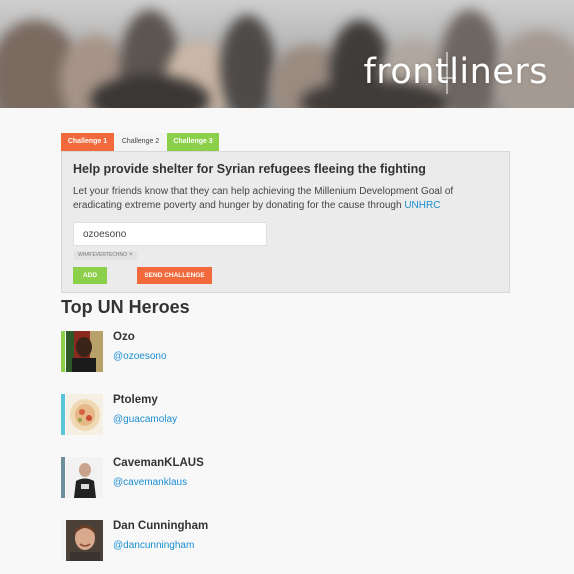  Describe the element at coordinates (102, 255) in the screenshot. I see `tag-label: WHATEVERTECHNO` at that location.